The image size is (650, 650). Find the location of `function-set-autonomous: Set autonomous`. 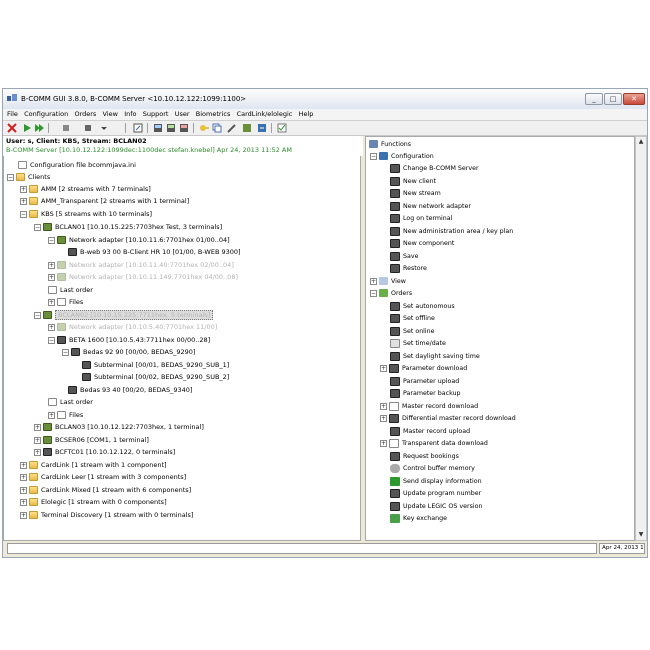

function-set-autonomous: Set autonomous is located at coordinates (422, 306).